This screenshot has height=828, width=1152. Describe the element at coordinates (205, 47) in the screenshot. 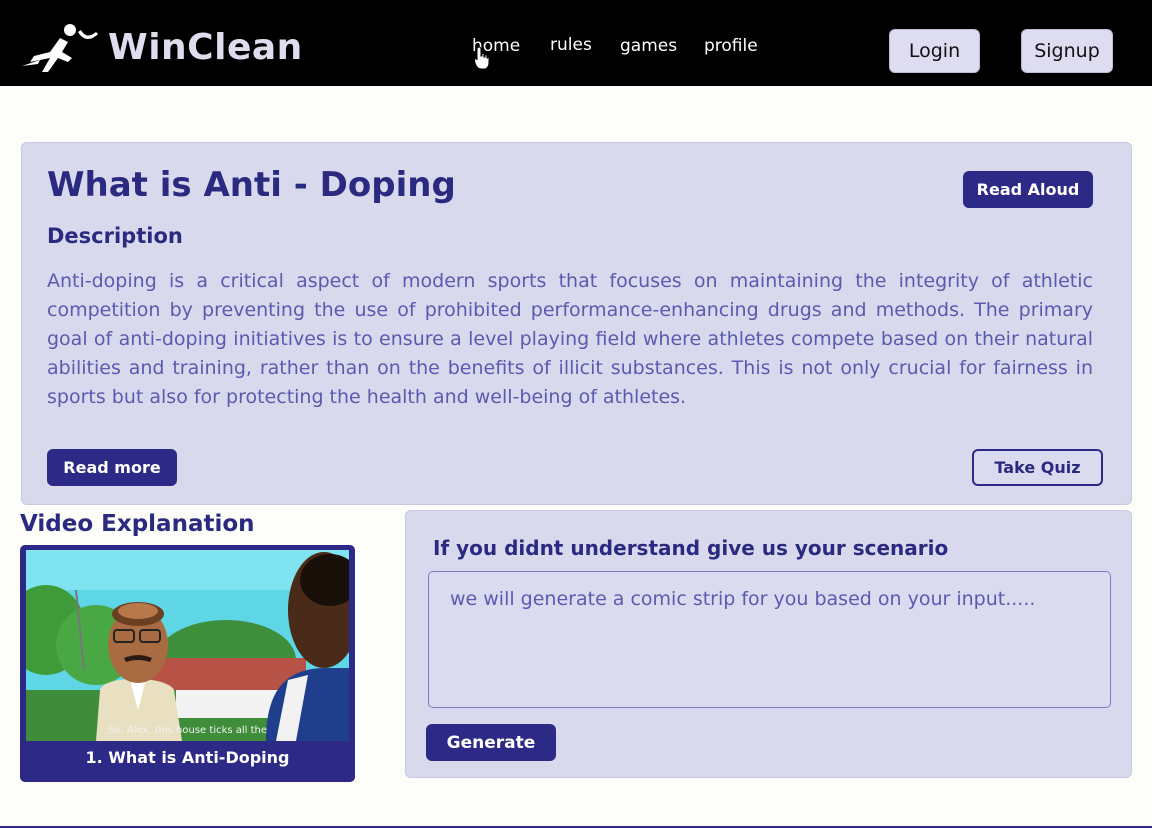

I see `brand-name: WinClean` at that location.